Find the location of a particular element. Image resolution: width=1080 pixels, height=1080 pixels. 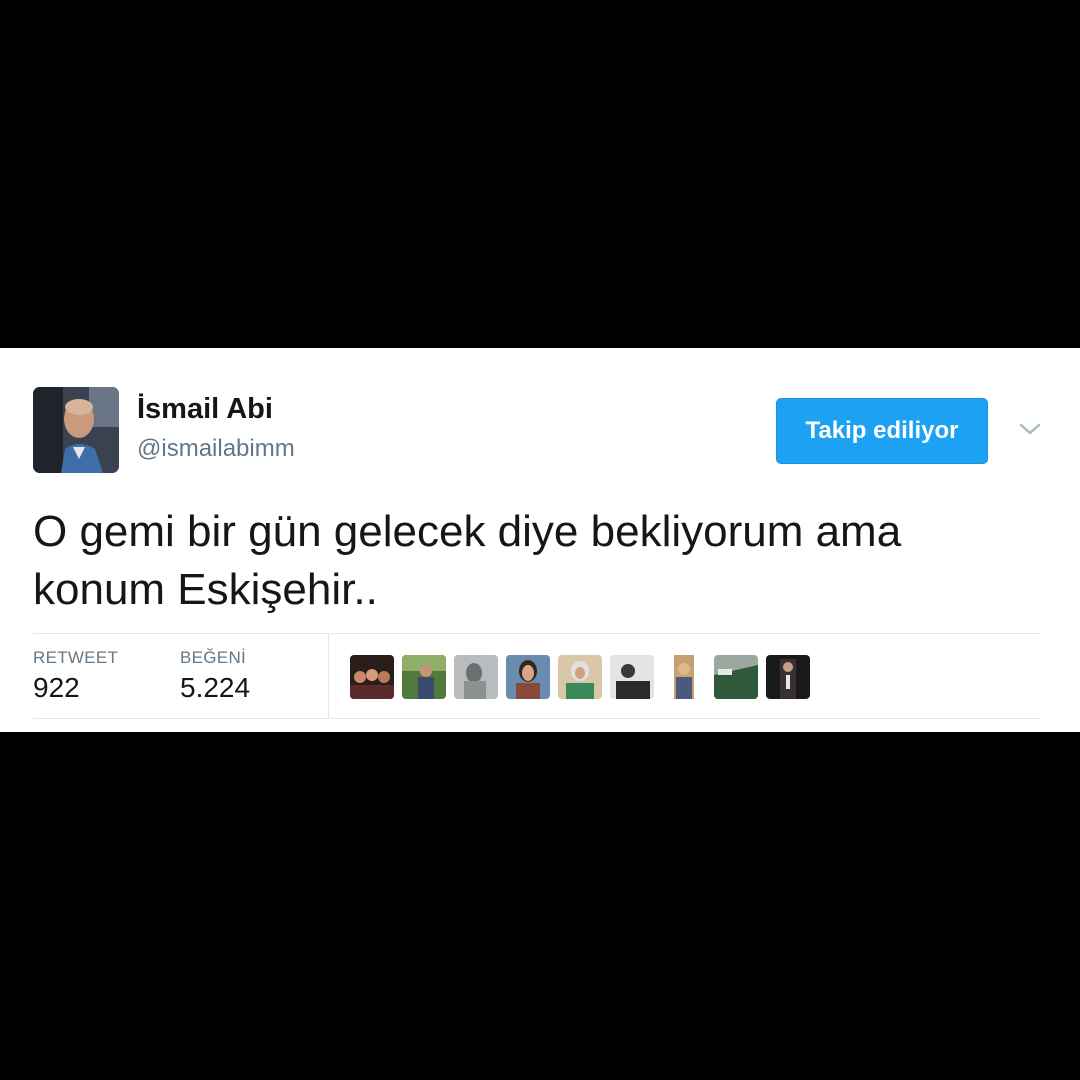

liker-avatars is located at coordinates (580, 677).